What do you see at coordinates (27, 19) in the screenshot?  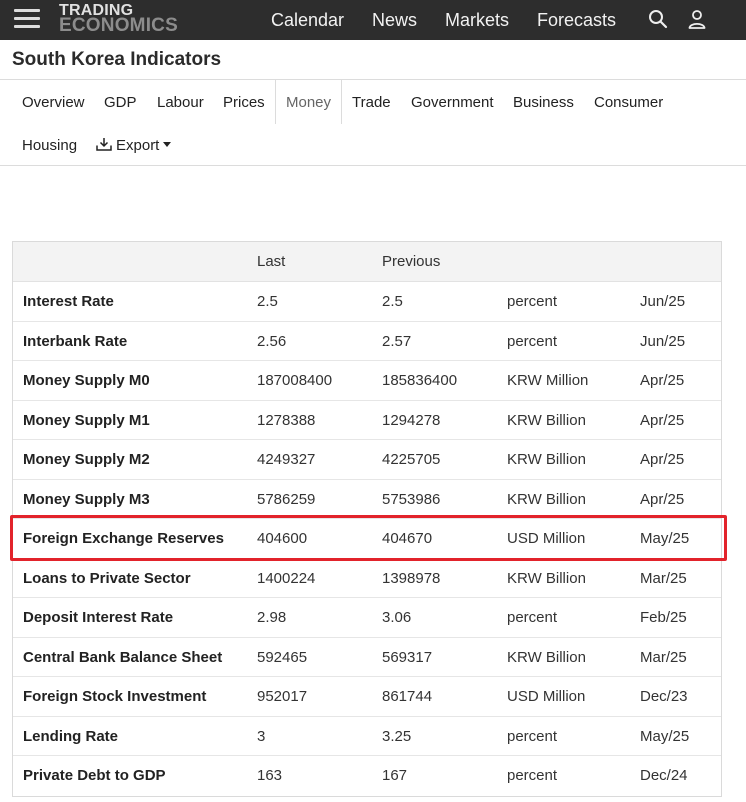 I see `hamburger-menu-icon` at bounding box center [27, 19].